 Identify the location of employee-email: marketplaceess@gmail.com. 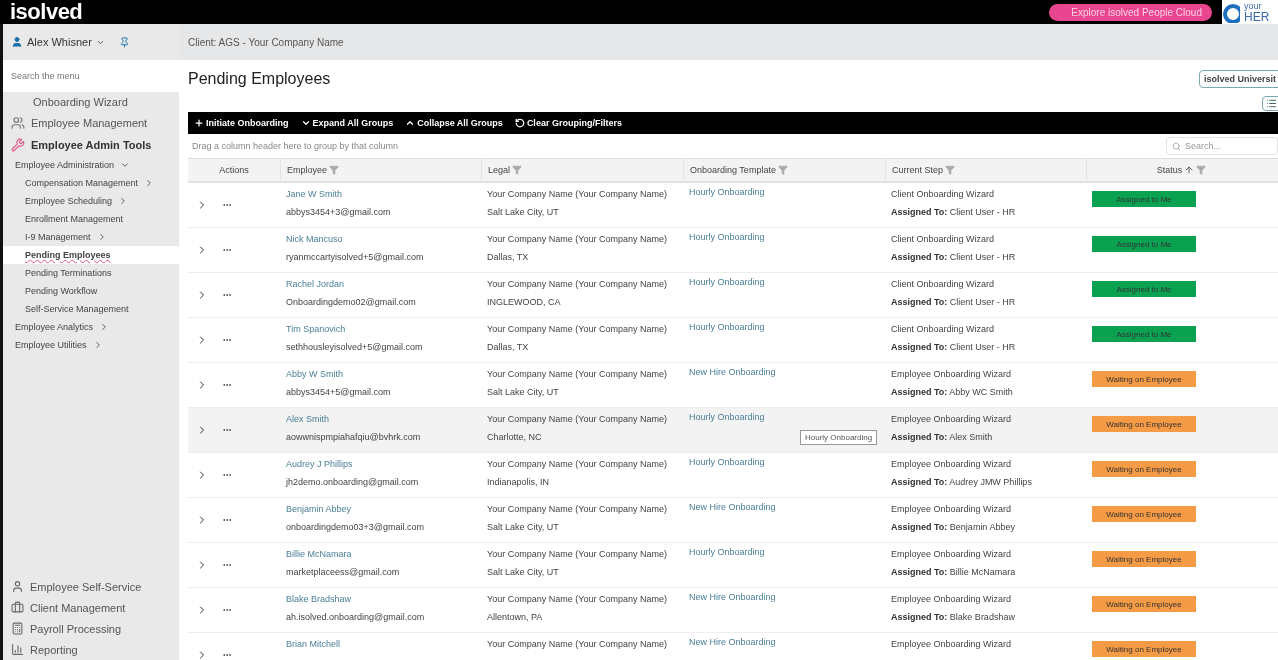
(343, 572).